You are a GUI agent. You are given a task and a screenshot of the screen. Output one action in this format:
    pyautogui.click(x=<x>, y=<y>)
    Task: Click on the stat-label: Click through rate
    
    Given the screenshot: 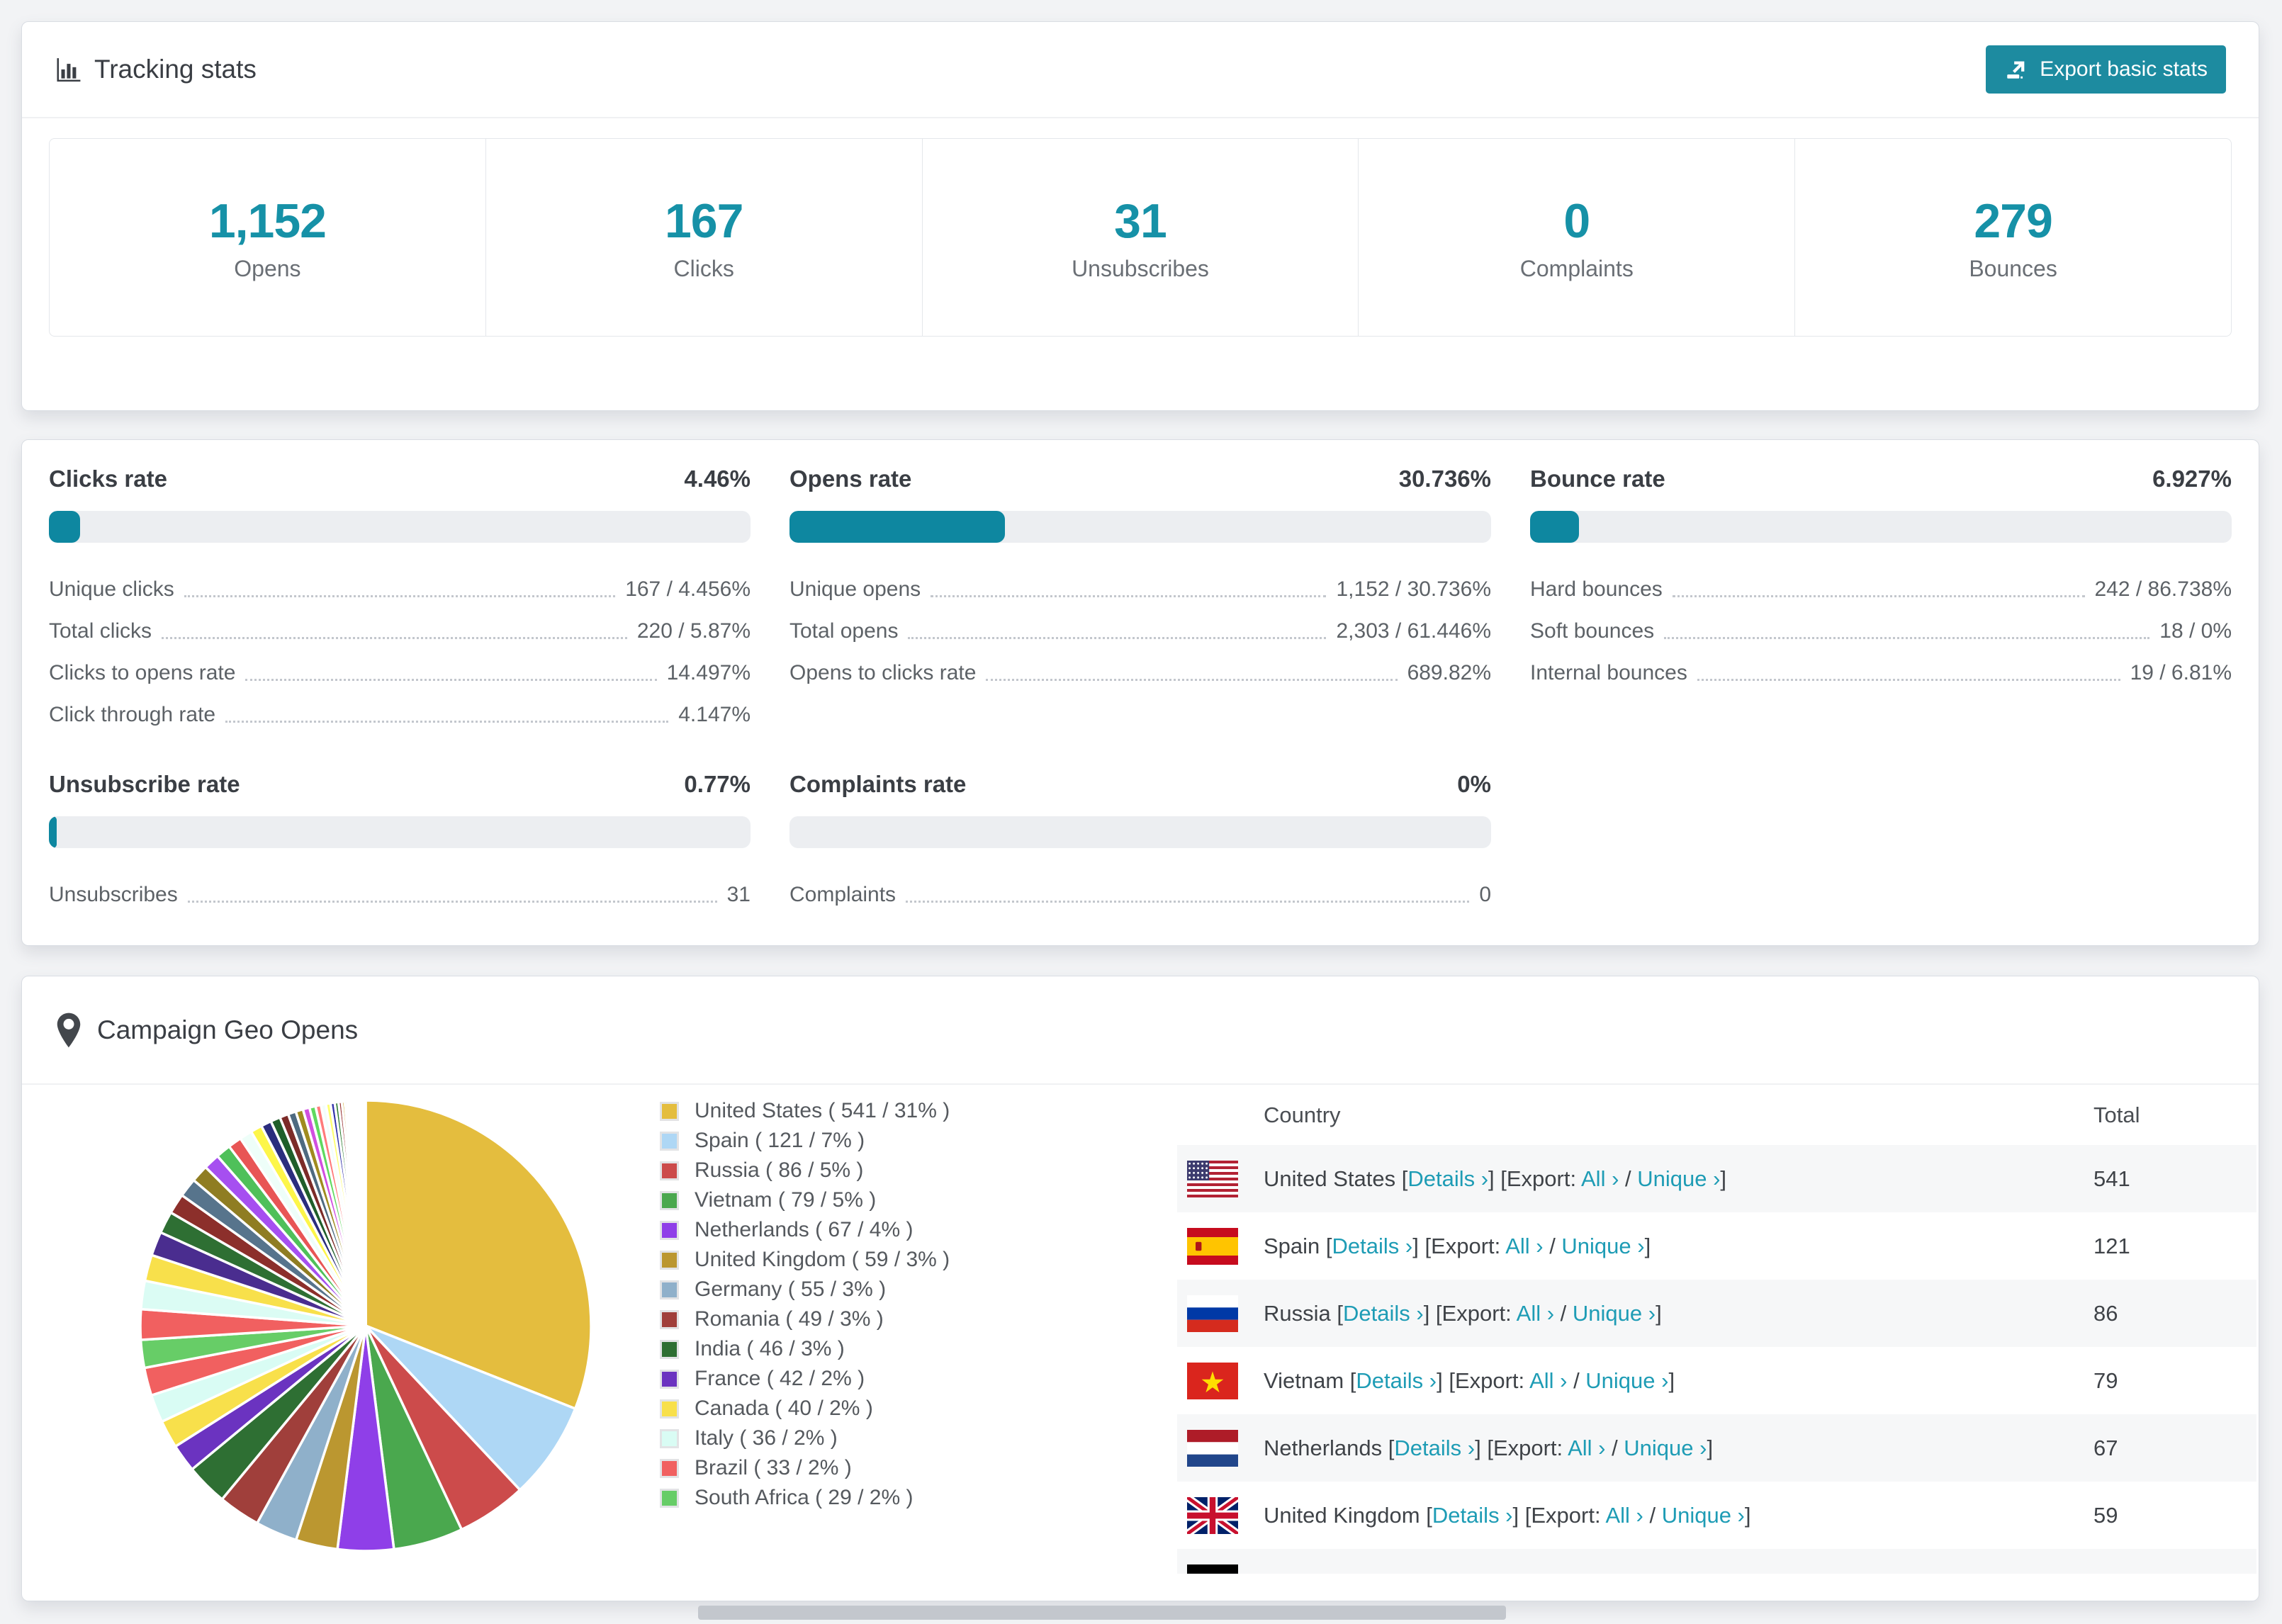 What is the action you would take?
    pyautogui.click(x=133, y=714)
    